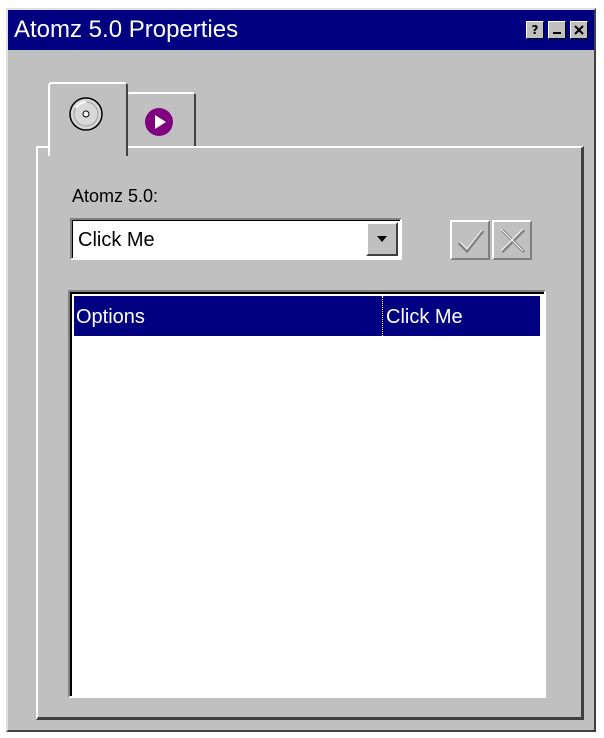 Image resolution: width=604 pixels, height=738 pixels. I want to click on close-button, so click(579, 30).